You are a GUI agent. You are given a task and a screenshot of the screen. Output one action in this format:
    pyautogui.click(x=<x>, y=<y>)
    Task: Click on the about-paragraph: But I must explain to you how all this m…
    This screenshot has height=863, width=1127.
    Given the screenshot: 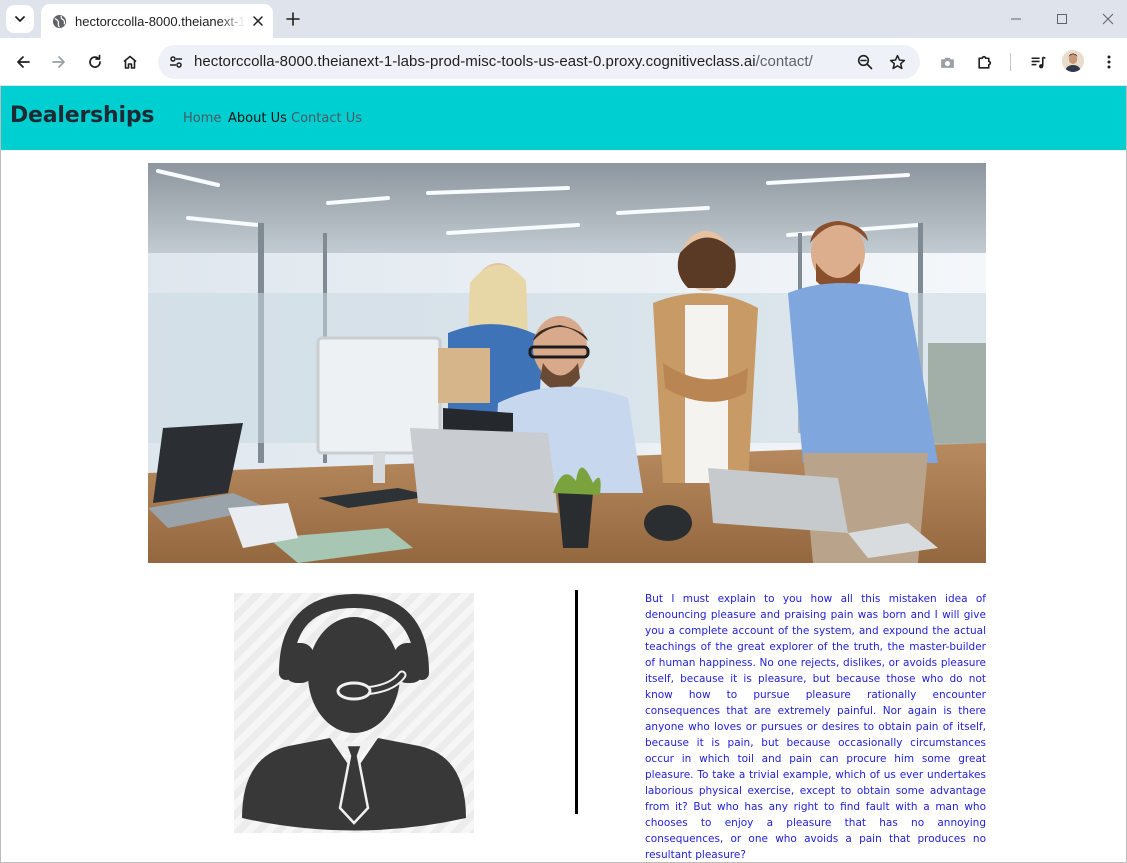 What is the action you would take?
    pyautogui.click(x=815, y=727)
    